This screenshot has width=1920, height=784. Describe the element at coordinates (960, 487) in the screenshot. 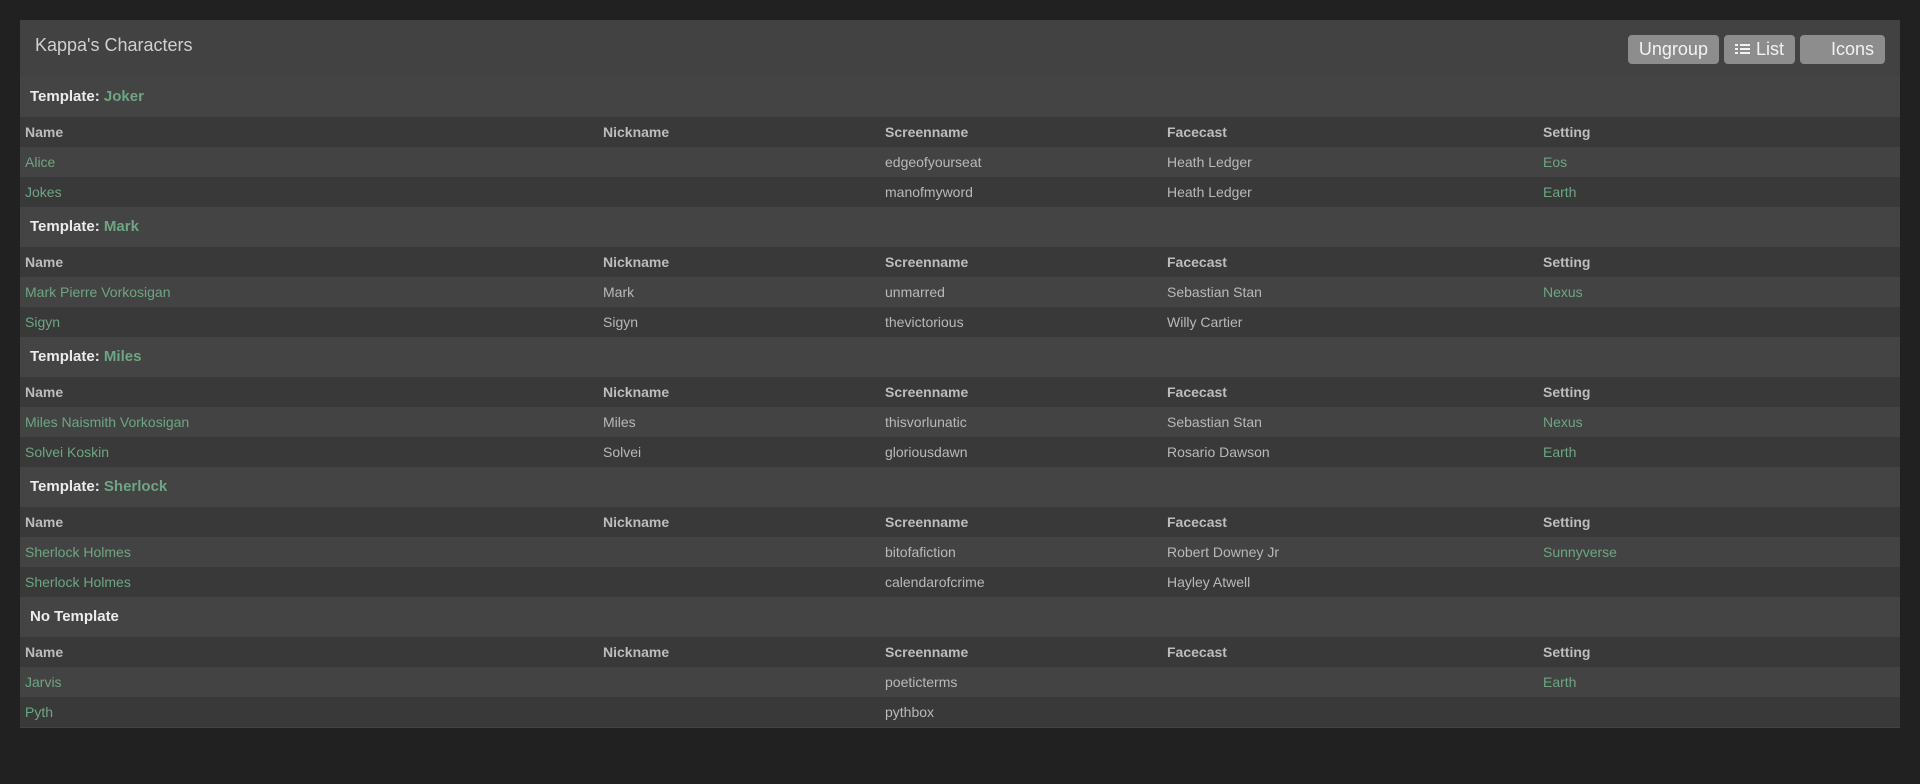

I see `group-title: Template: Sherlock` at that location.